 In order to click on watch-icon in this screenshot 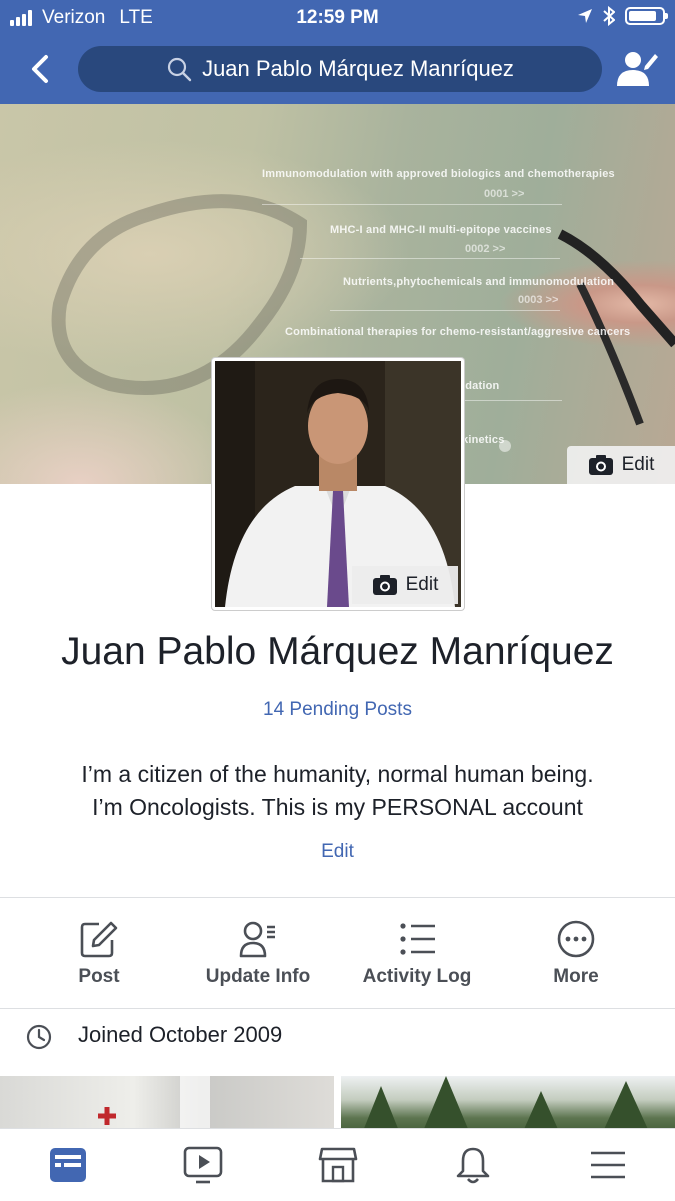, I will do `click(202, 1165)`.